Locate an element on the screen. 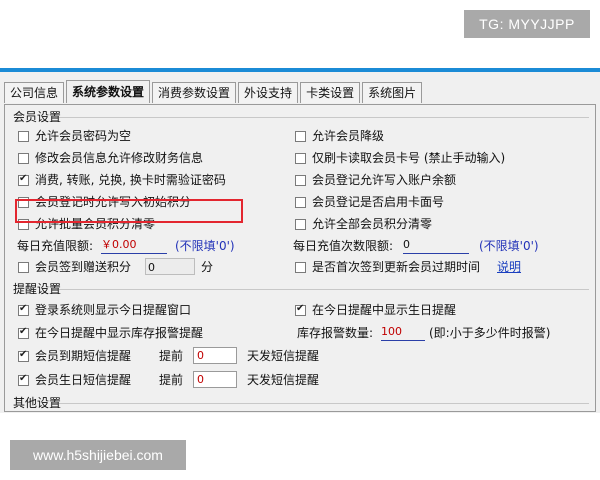 The width and height of the screenshot is (600, 480). signin-points-label: 会员签到赠送积分 is located at coordinates (83, 267).